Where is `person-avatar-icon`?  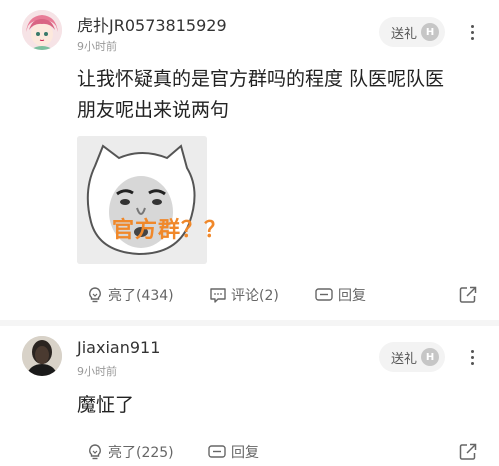 person-avatar-icon is located at coordinates (42, 356).